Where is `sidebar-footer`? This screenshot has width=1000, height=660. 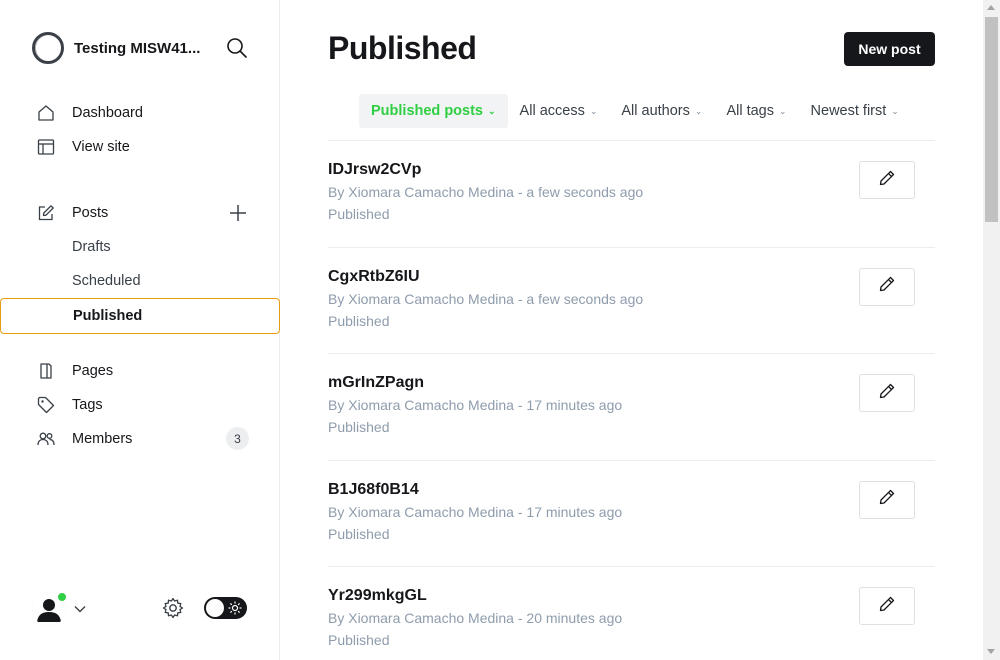
sidebar-footer is located at coordinates (142, 608).